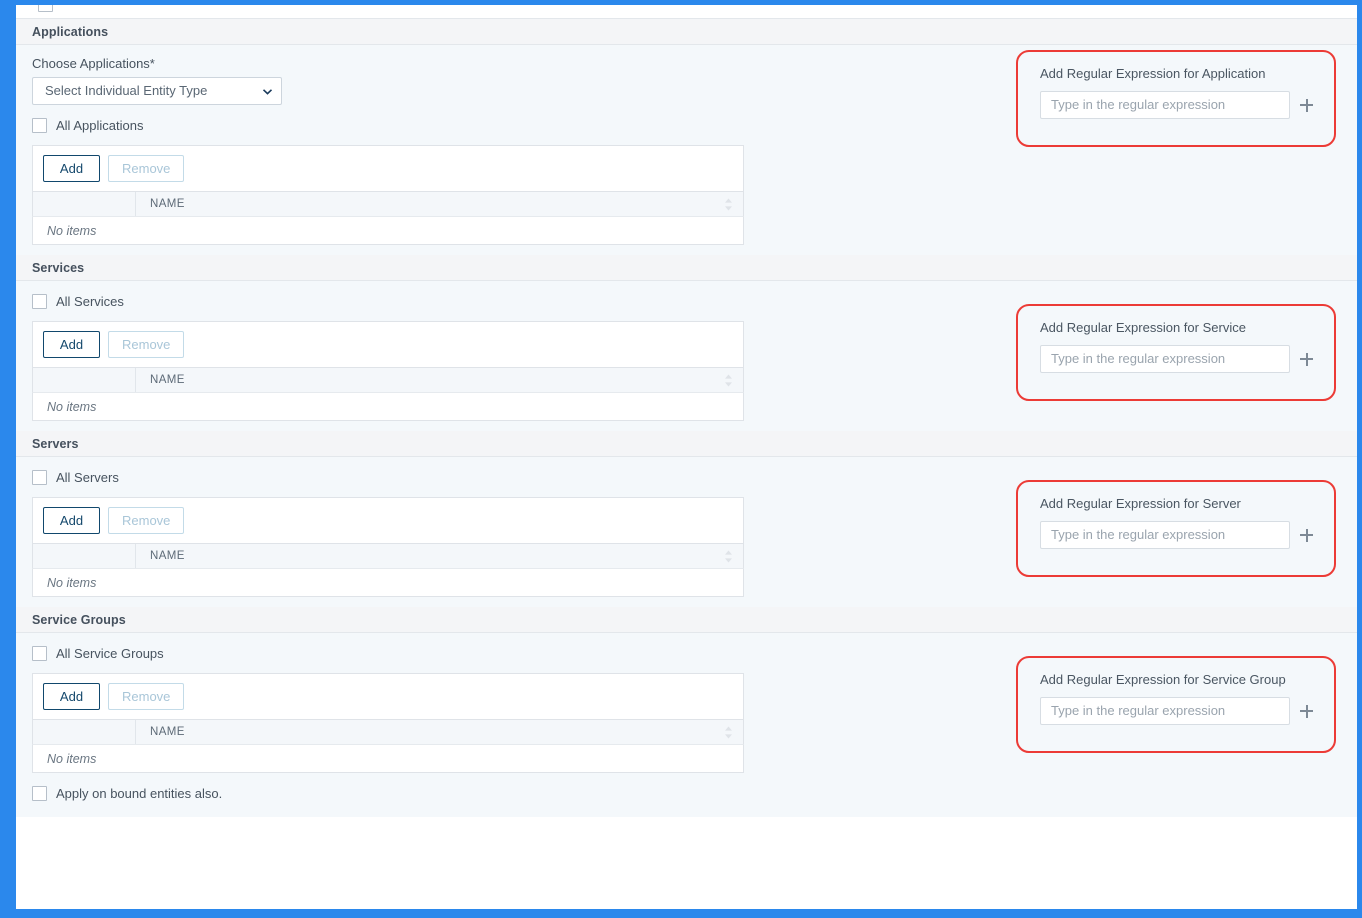 This screenshot has width=1362, height=918. What do you see at coordinates (1165, 359) in the screenshot?
I see `services-regex-input: Type in the regular expression` at bounding box center [1165, 359].